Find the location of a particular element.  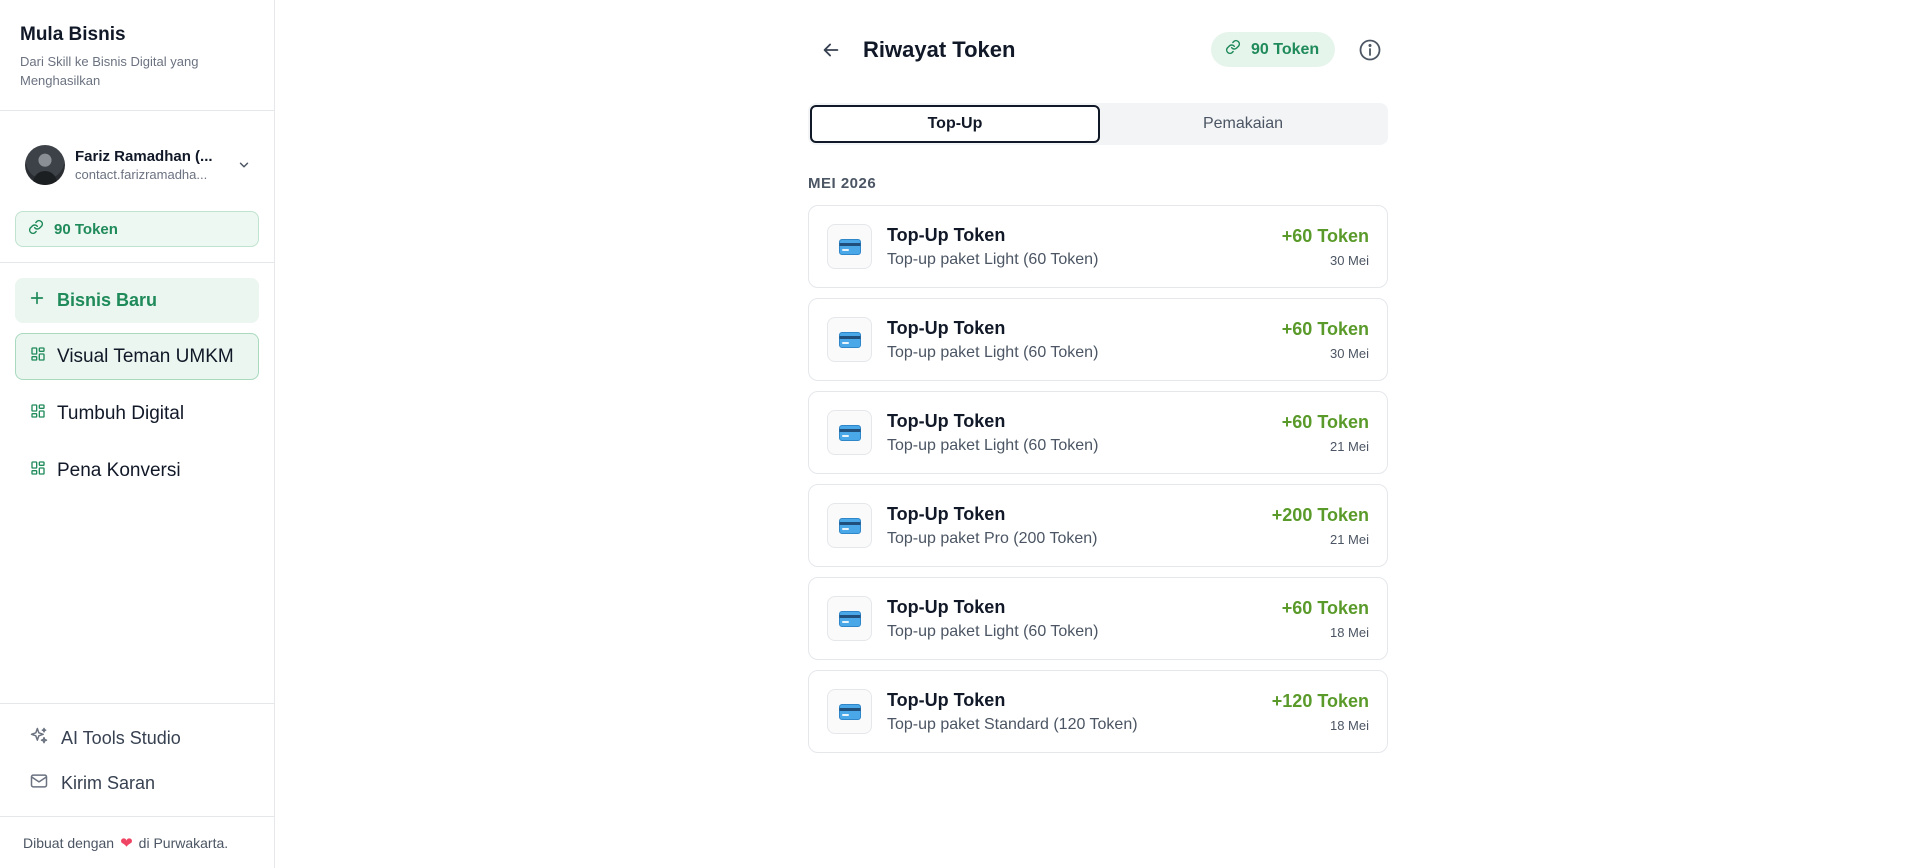

feedback-label: Kirim Saran is located at coordinates (108, 783).